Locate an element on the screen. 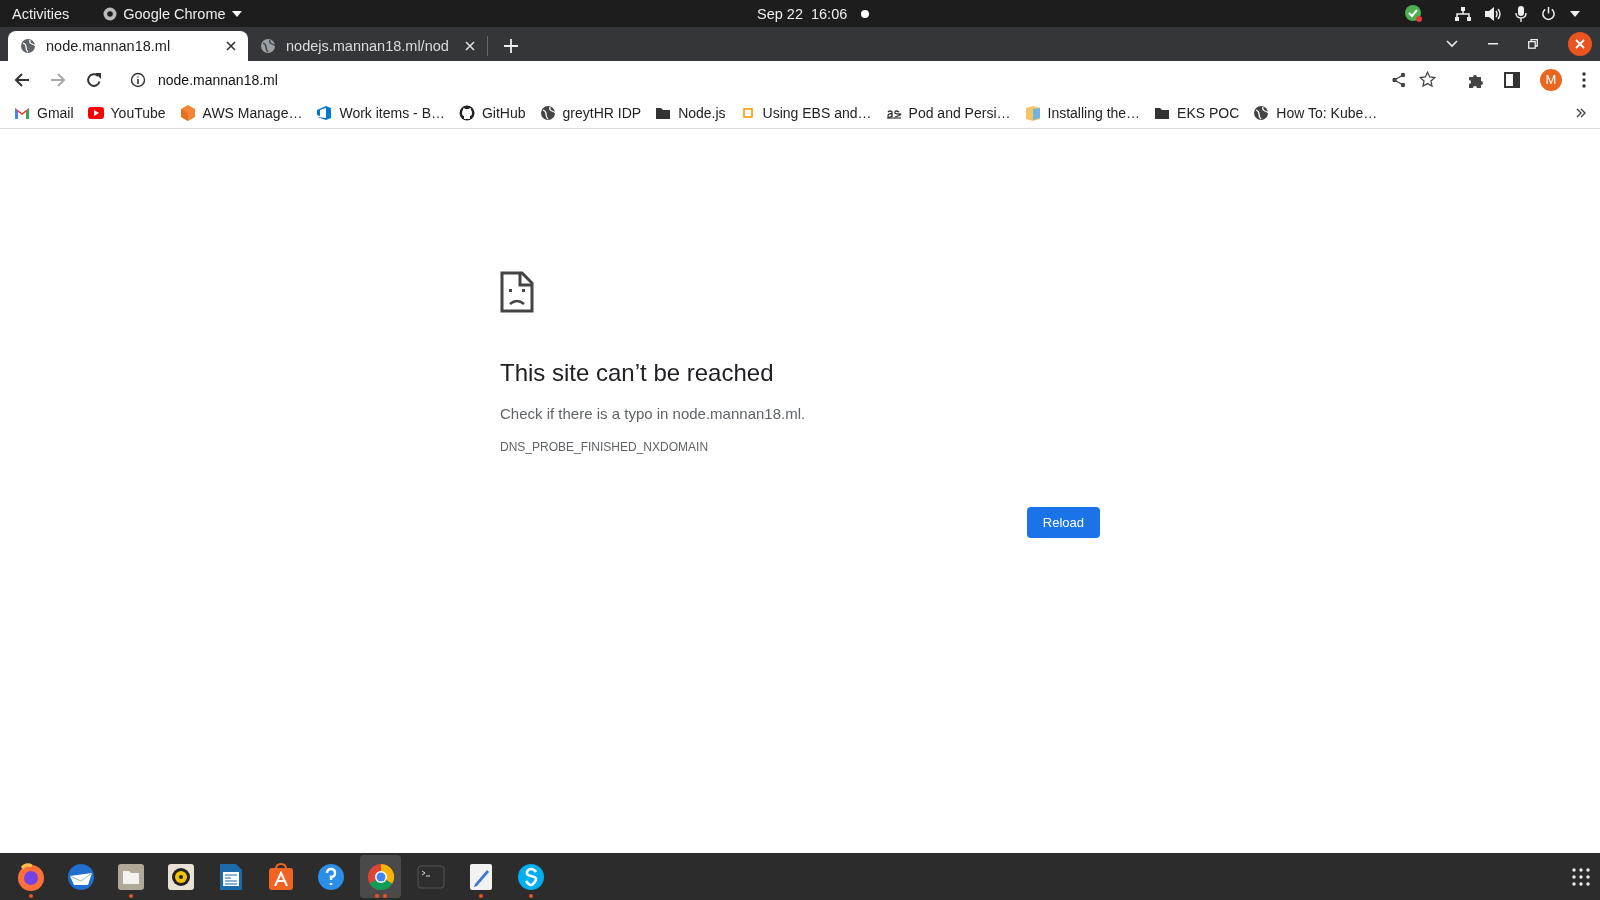 Image resolution: width=1600 pixels, height=900 pixels. bookmark-item: greytHR IDP is located at coordinates (590, 113).